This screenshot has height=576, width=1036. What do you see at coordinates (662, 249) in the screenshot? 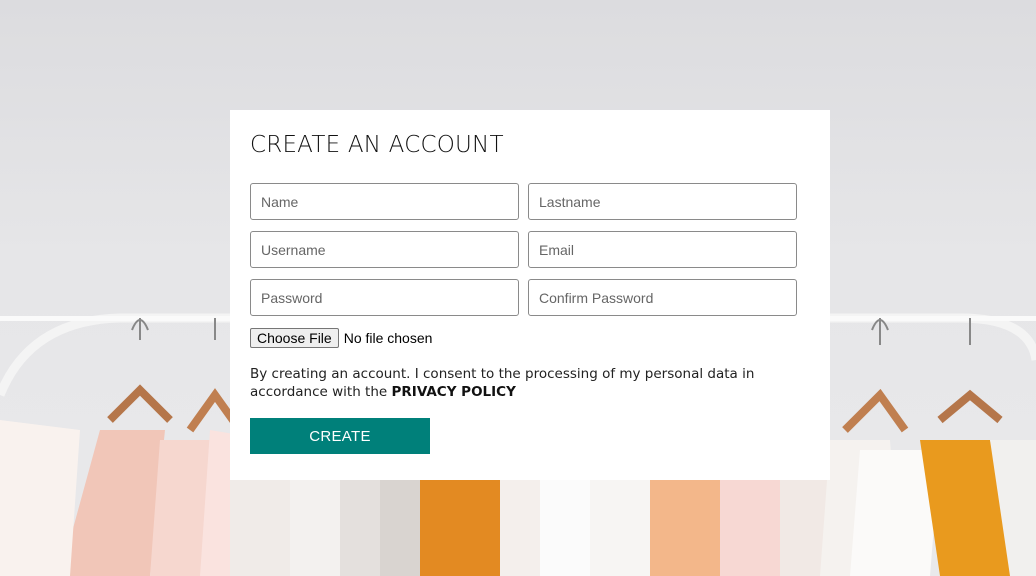
I see `email-input` at bounding box center [662, 249].